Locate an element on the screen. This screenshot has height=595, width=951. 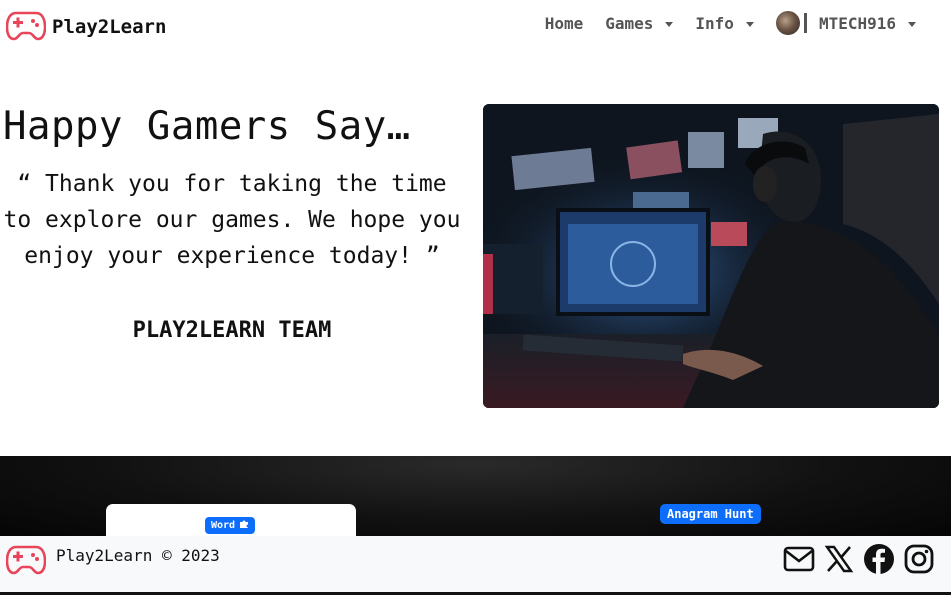
word-badge: Word is located at coordinates (230, 525).